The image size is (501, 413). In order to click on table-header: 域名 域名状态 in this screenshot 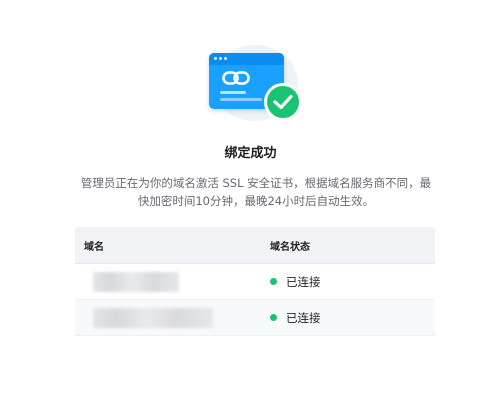, I will do `click(255, 245)`.